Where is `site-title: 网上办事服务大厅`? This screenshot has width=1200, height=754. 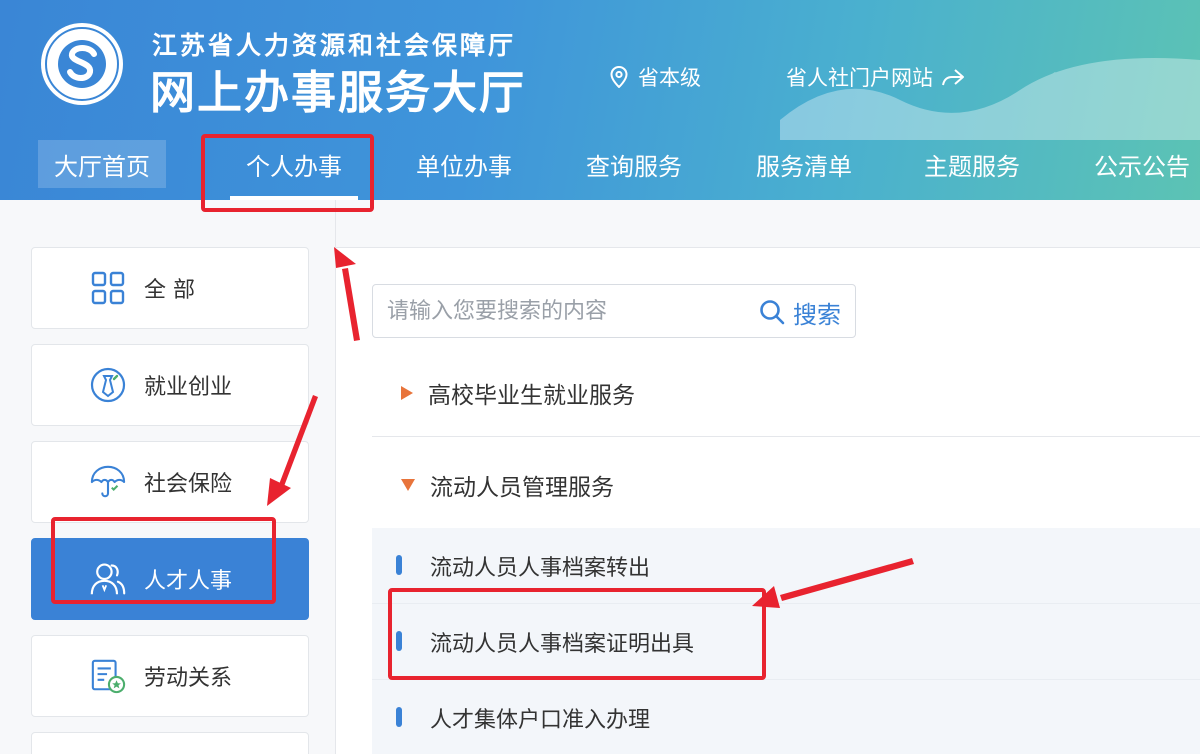 site-title: 网上办事服务大厅 is located at coordinates (338, 92).